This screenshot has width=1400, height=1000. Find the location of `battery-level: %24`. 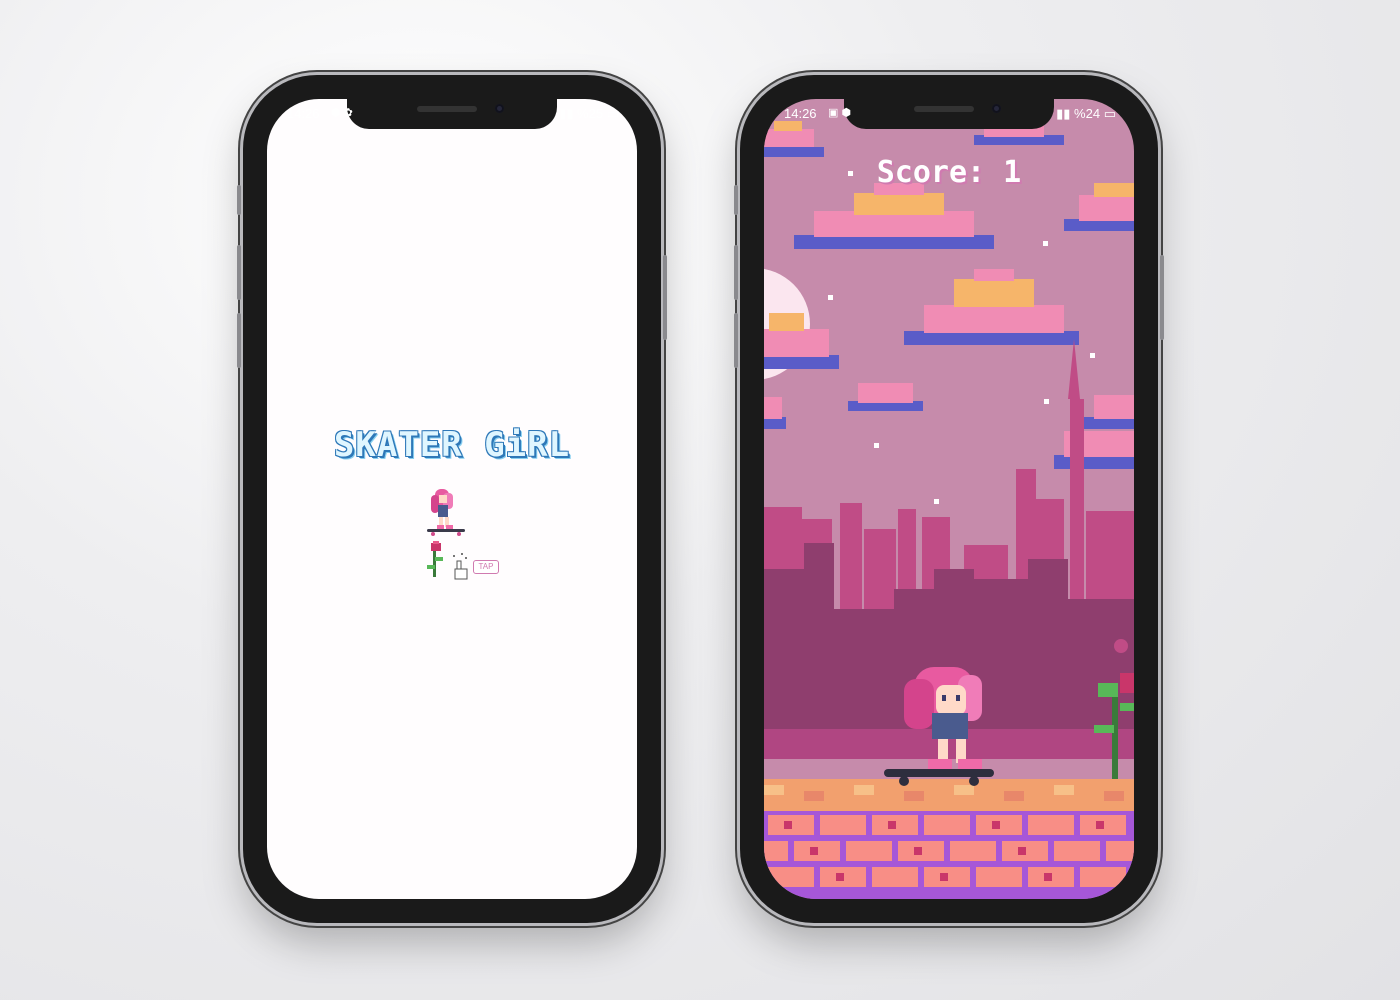

battery-level: %24 is located at coordinates (1087, 113).